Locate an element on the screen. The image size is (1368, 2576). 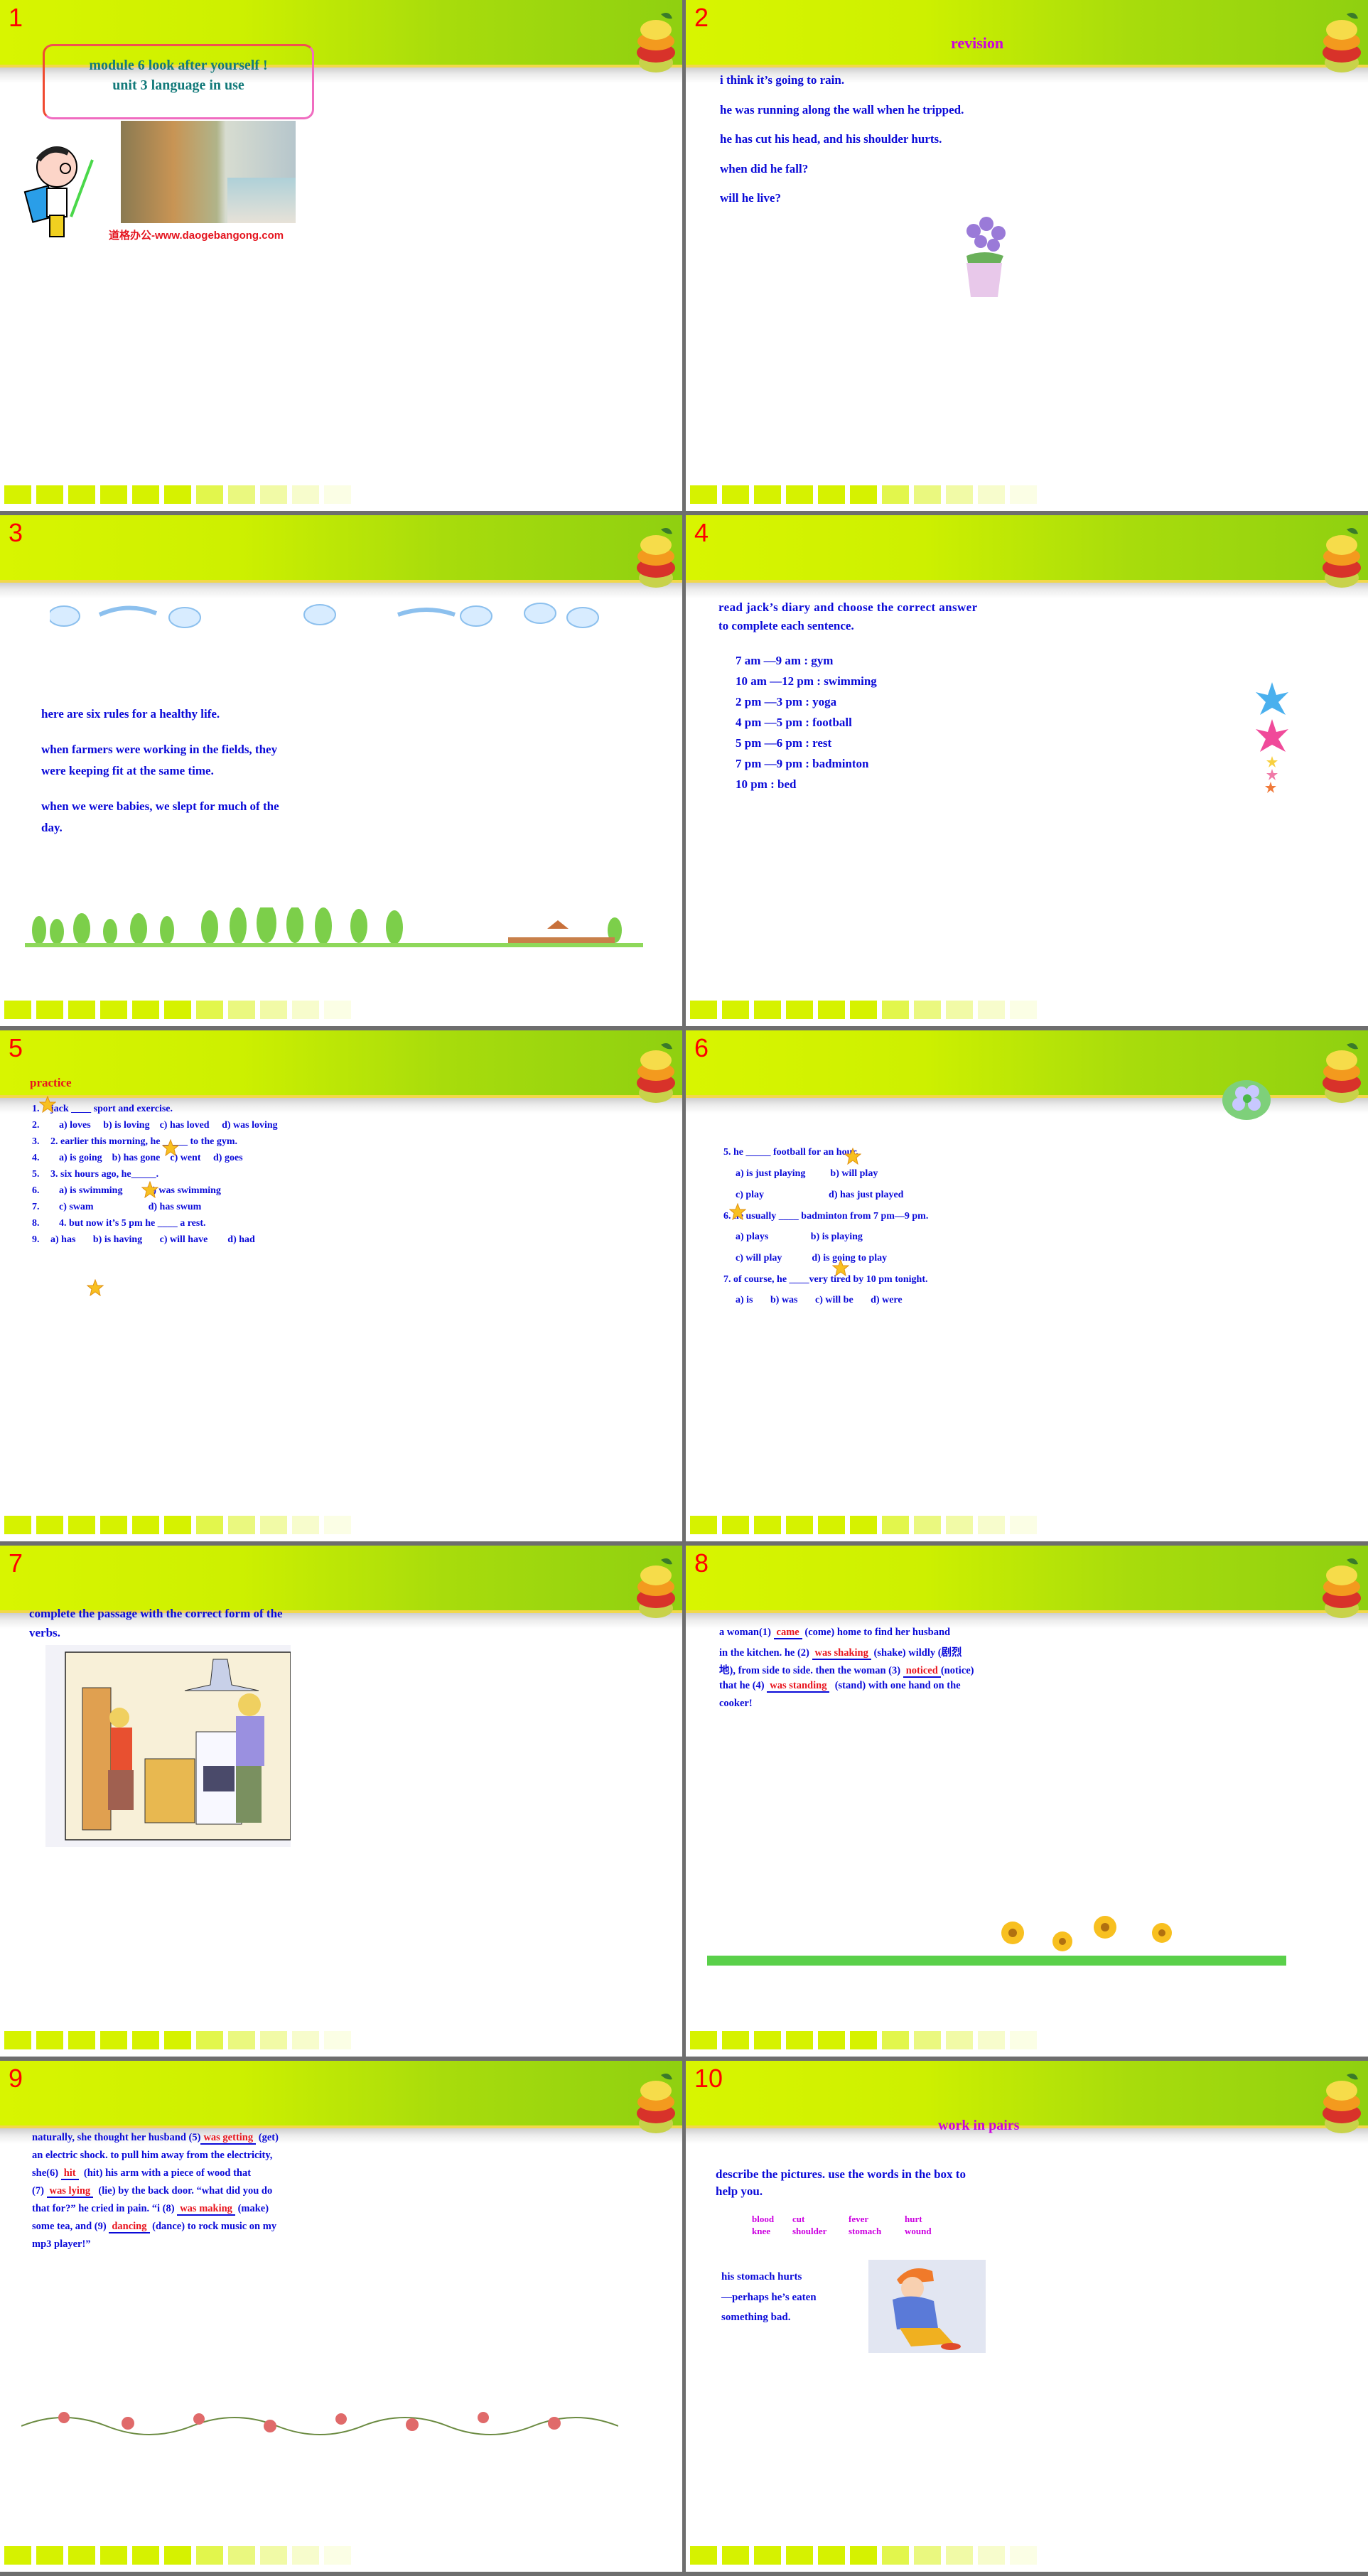
answer-blank: was making is located at coordinates (206, 2209).